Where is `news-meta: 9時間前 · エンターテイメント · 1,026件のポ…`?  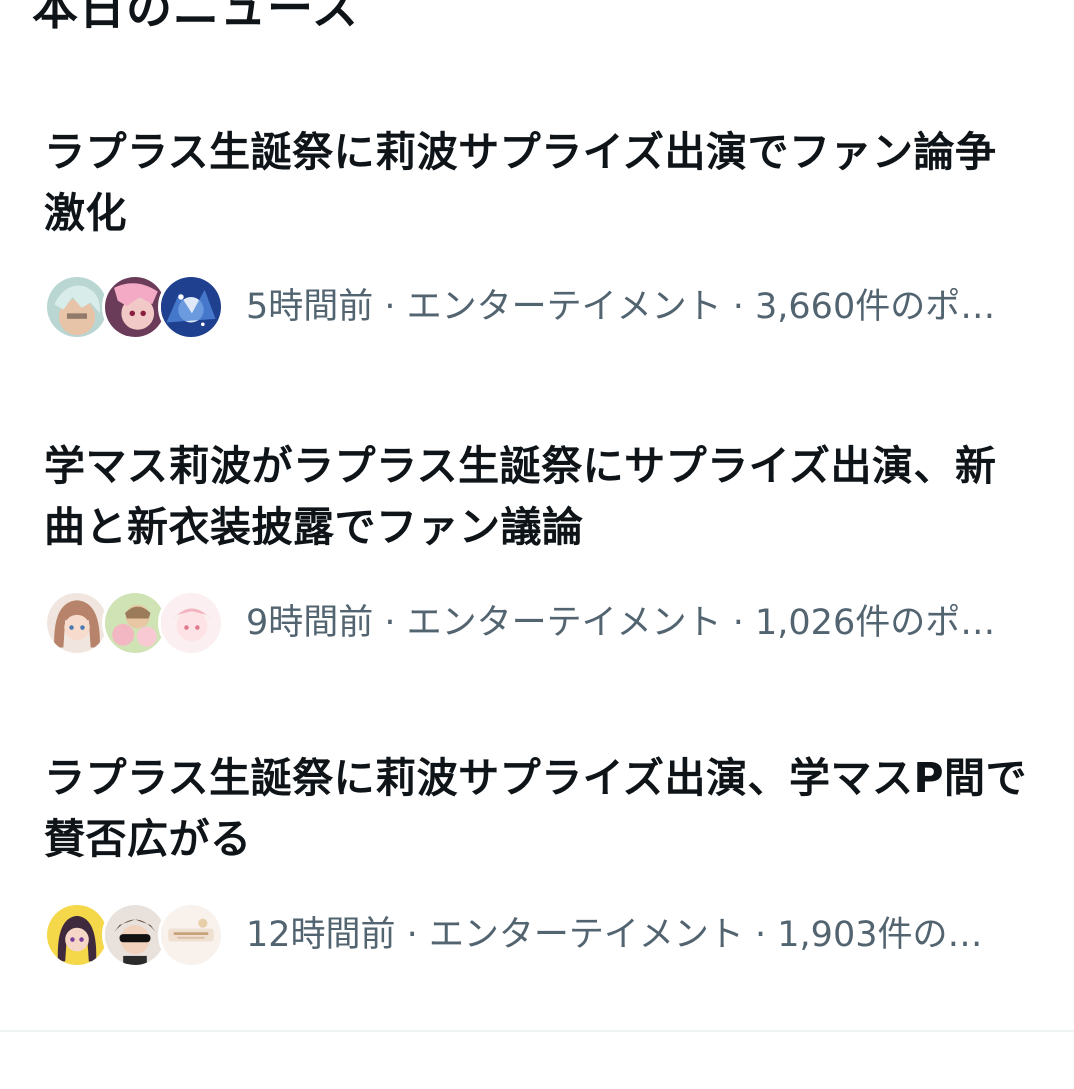 news-meta: 9時間前 · エンターテイメント · 1,026件のポ… is located at coordinates (621, 623).